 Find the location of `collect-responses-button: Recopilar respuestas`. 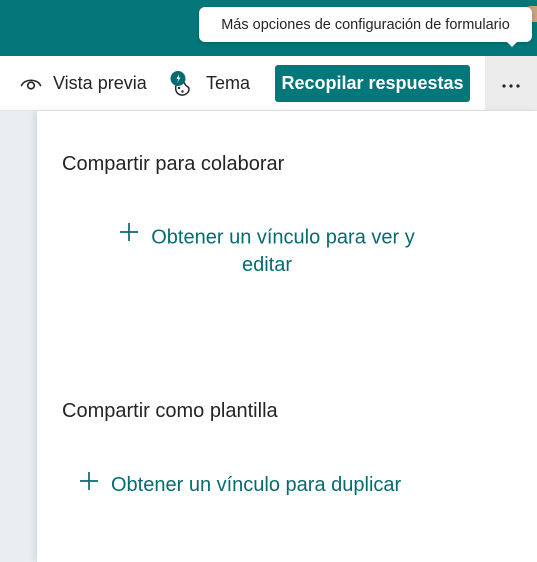

collect-responses-button: Recopilar respuestas is located at coordinates (372, 83).